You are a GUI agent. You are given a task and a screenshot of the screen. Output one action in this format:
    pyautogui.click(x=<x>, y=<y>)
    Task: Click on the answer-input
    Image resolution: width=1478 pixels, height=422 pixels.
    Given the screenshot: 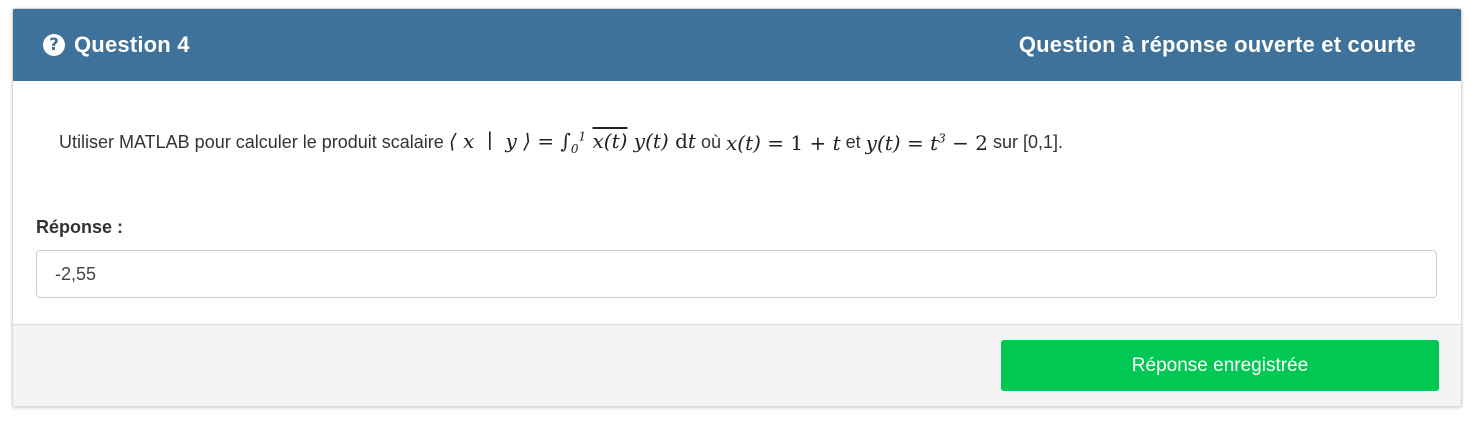 What is the action you would take?
    pyautogui.click(x=736, y=274)
    